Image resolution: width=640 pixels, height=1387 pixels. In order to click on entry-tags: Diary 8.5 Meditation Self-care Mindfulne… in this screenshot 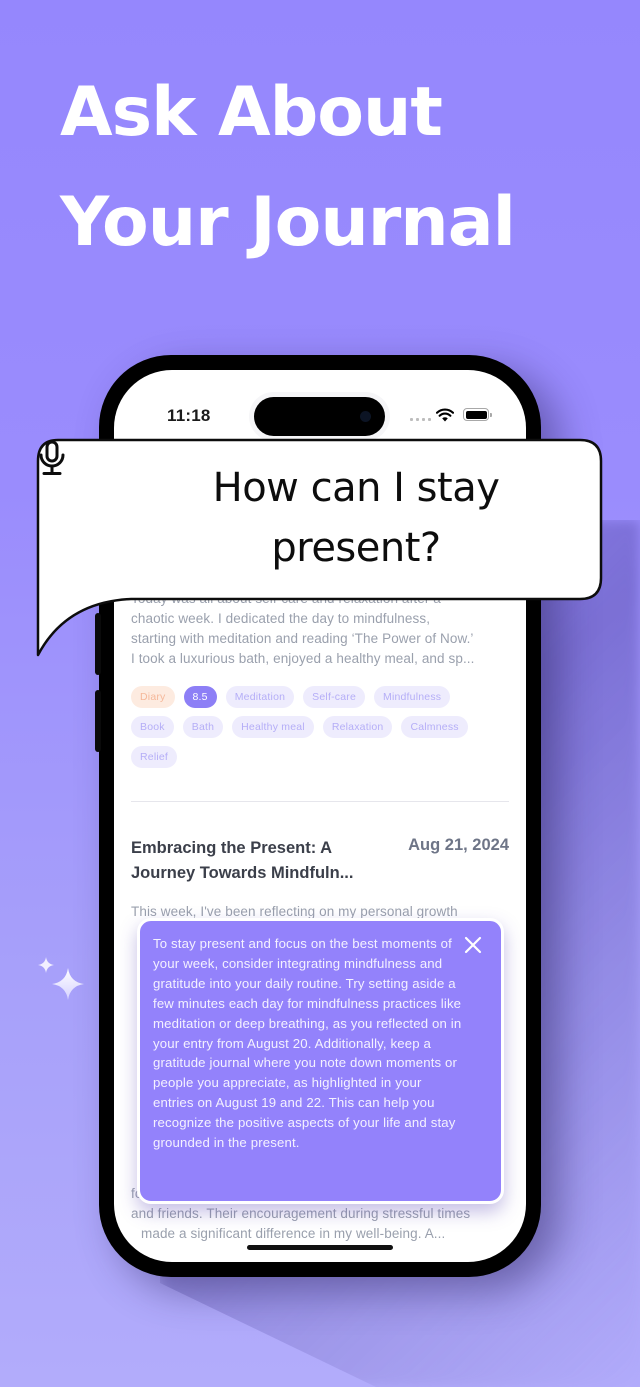, I will do `click(311, 727)`.